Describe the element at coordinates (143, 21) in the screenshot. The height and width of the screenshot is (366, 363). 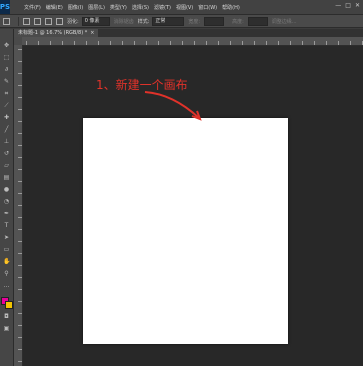
I see `style-label: 样式:` at that location.